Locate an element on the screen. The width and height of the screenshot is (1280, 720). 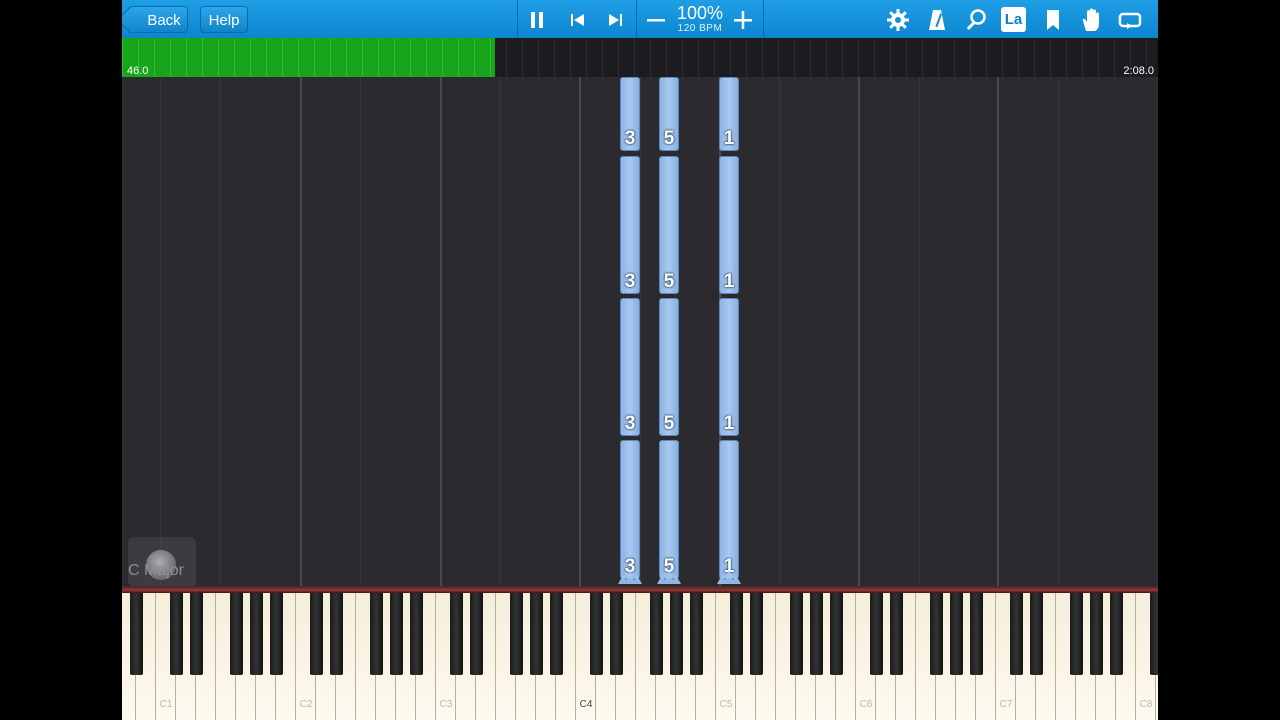
back-button: Back is located at coordinates (158, 19).